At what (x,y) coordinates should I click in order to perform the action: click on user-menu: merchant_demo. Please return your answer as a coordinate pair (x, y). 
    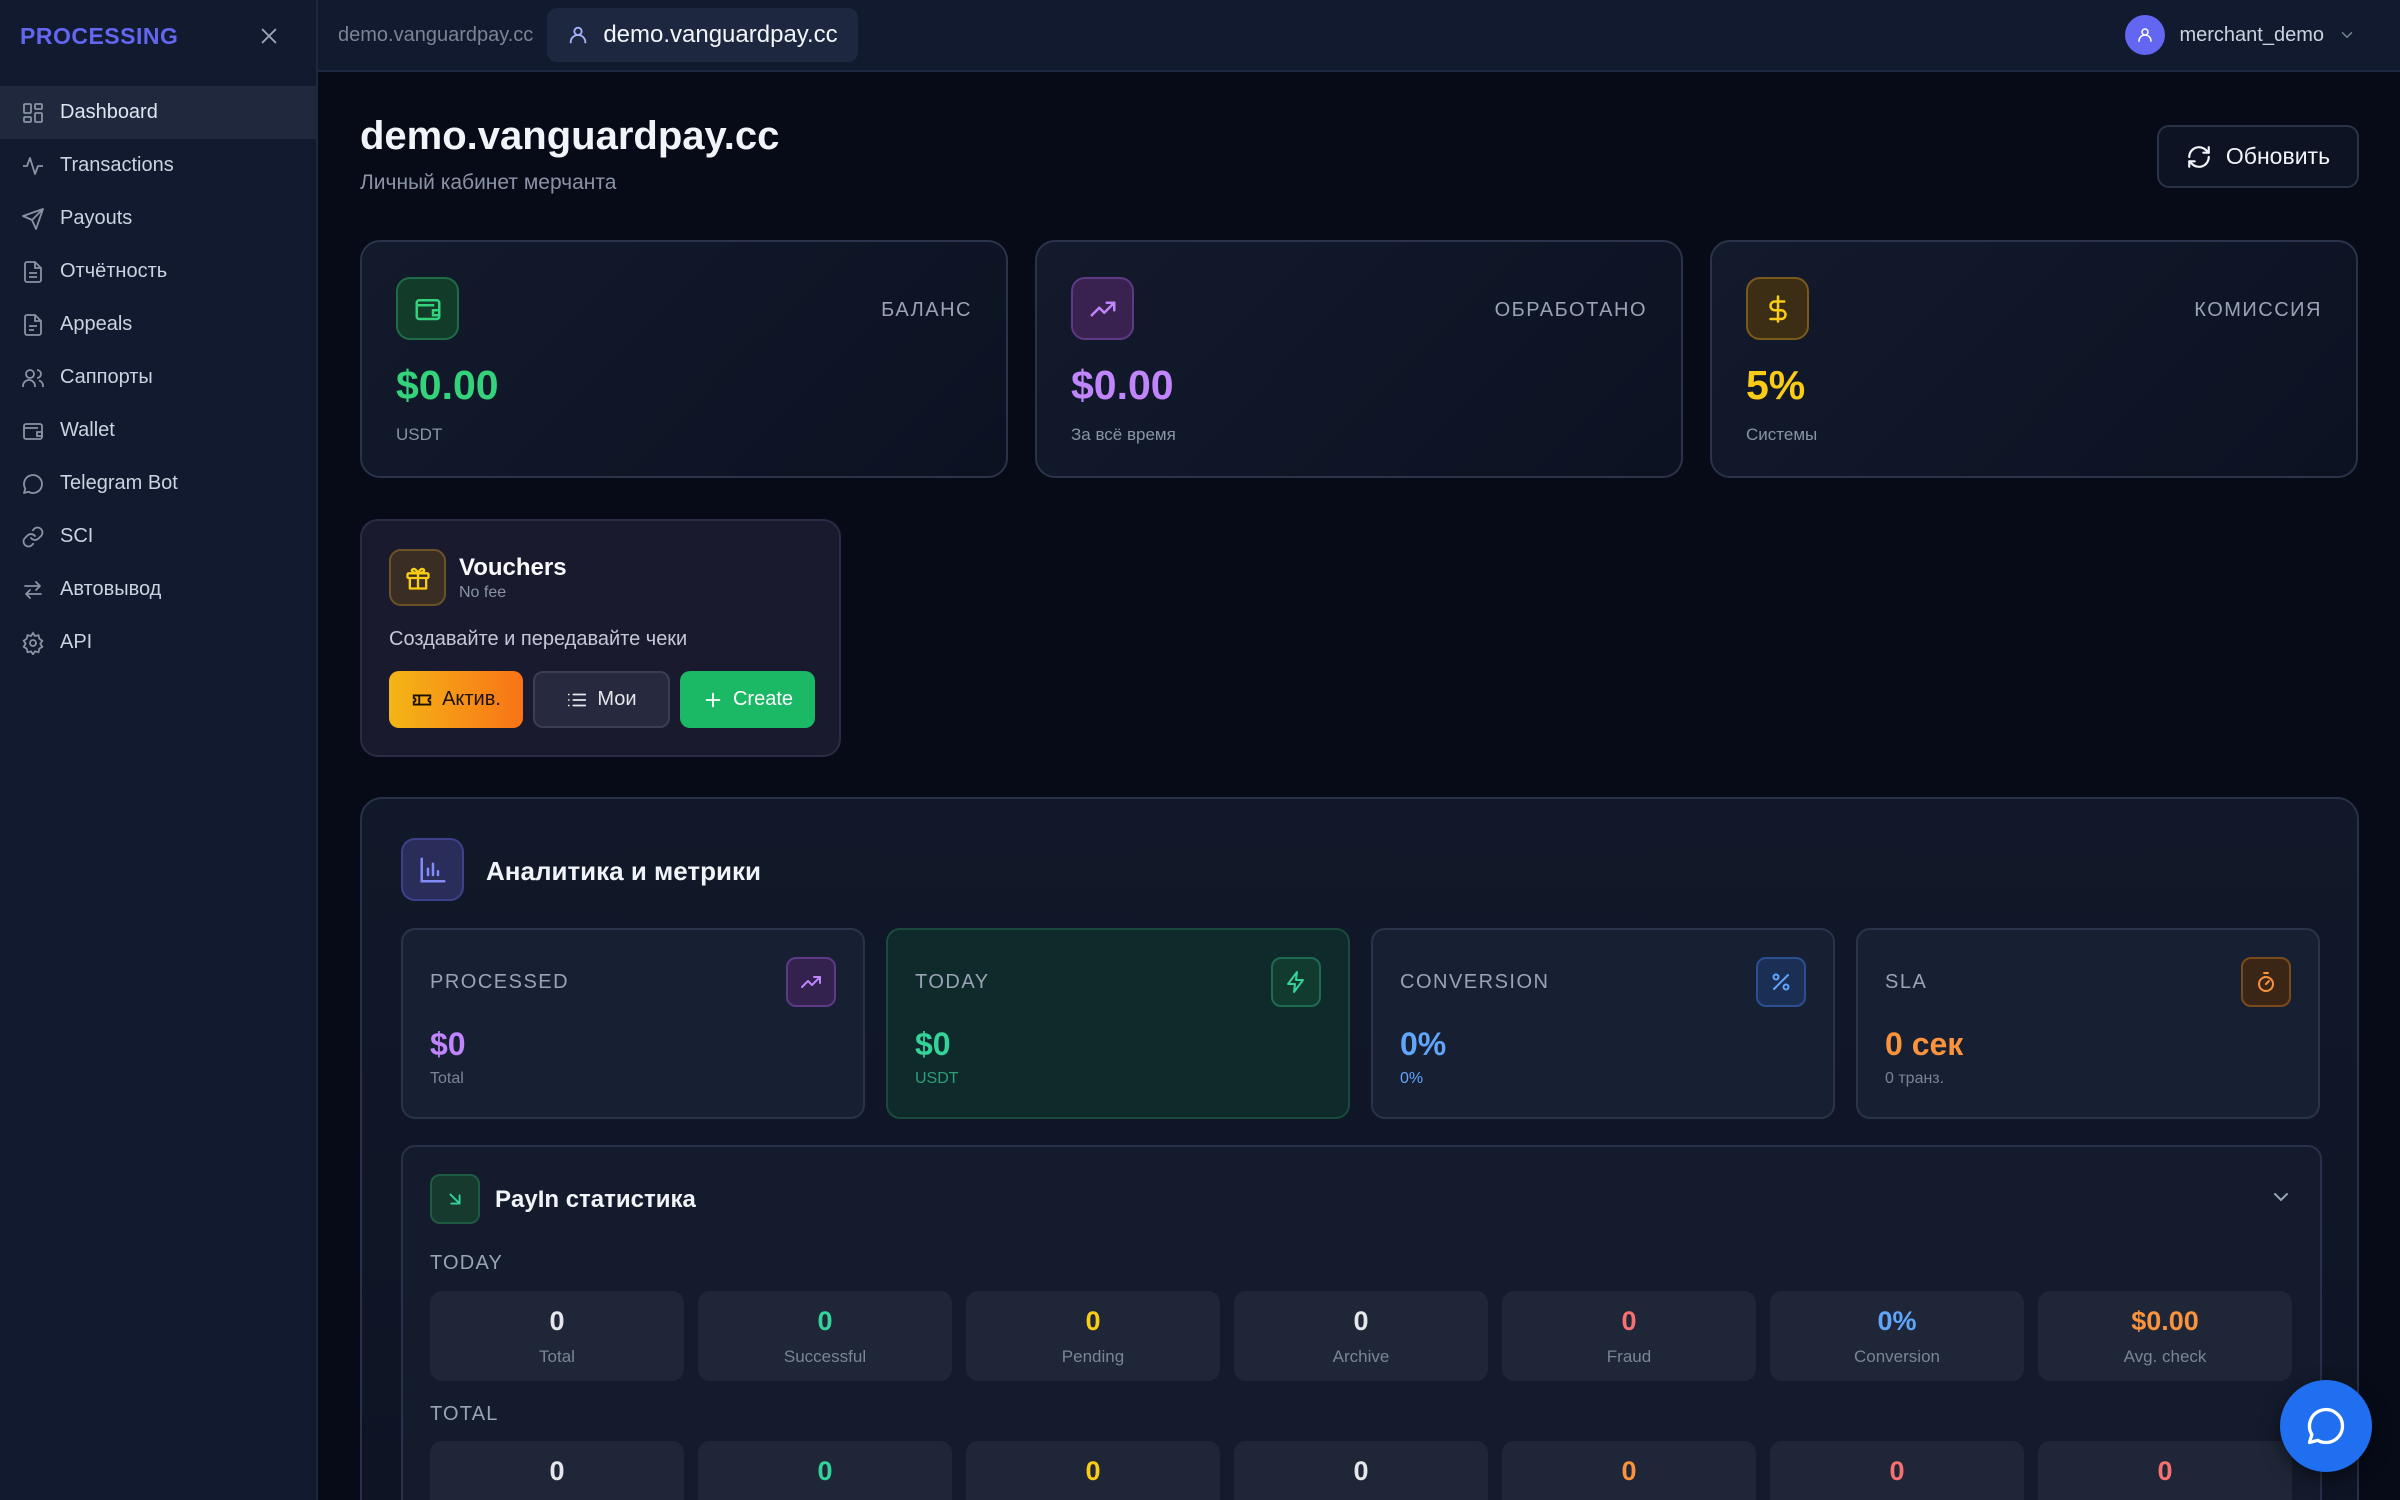
    Looking at the image, I should click on (2252, 35).